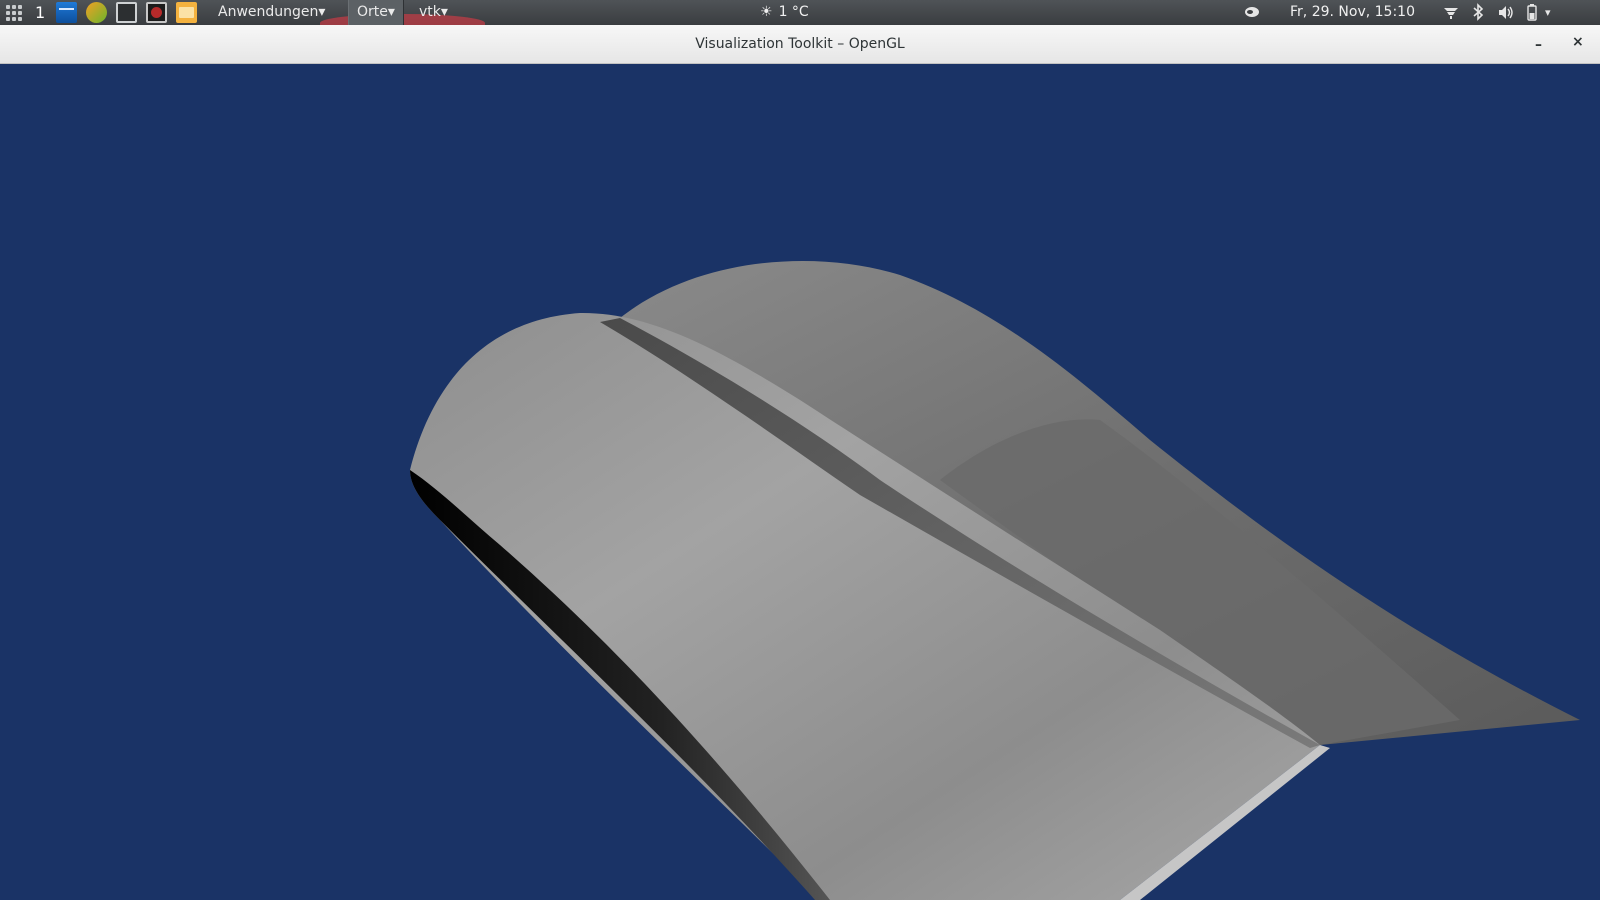 This screenshot has height=900, width=1600. What do you see at coordinates (1478, 12) in the screenshot?
I see `bluetooth-icon` at bounding box center [1478, 12].